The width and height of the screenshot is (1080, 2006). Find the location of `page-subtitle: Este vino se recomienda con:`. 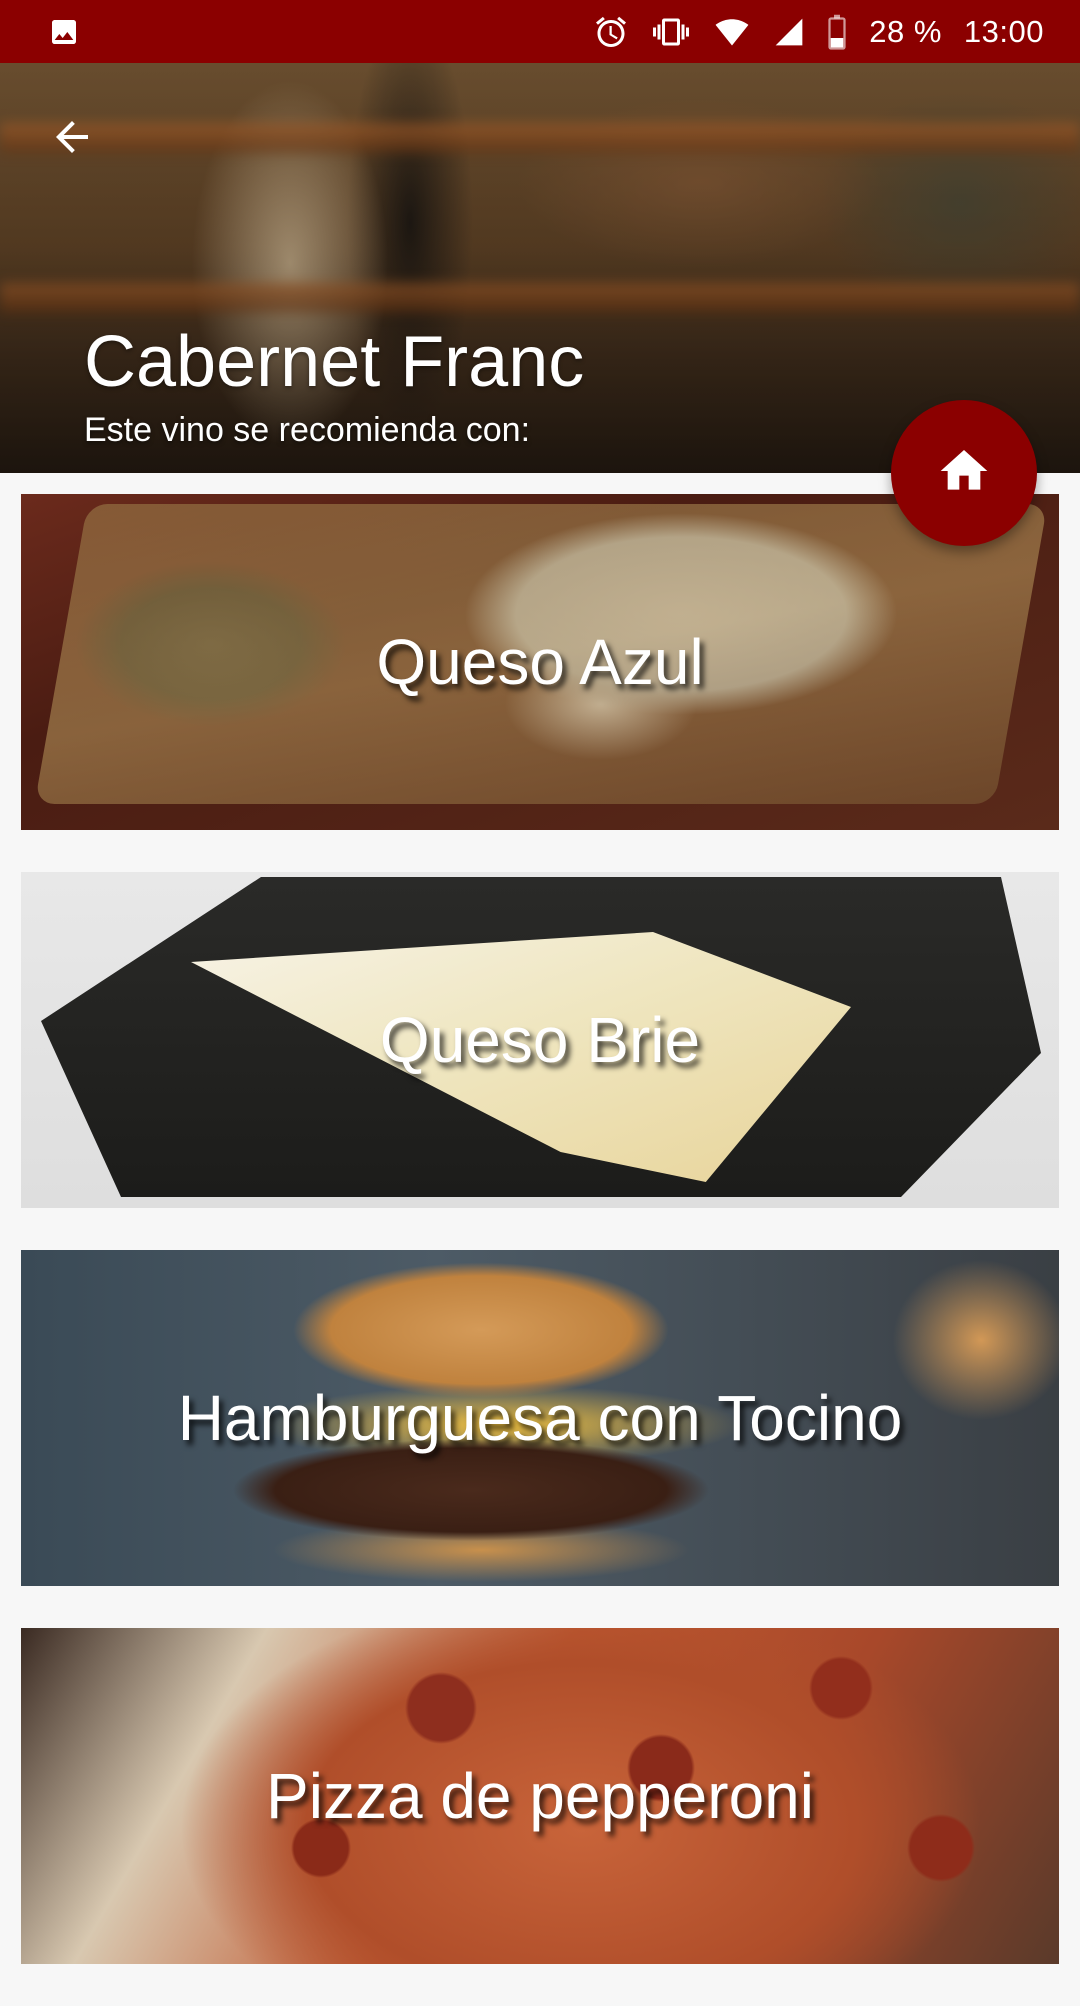

page-subtitle: Este vino se recomienda con: is located at coordinates (307, 430).